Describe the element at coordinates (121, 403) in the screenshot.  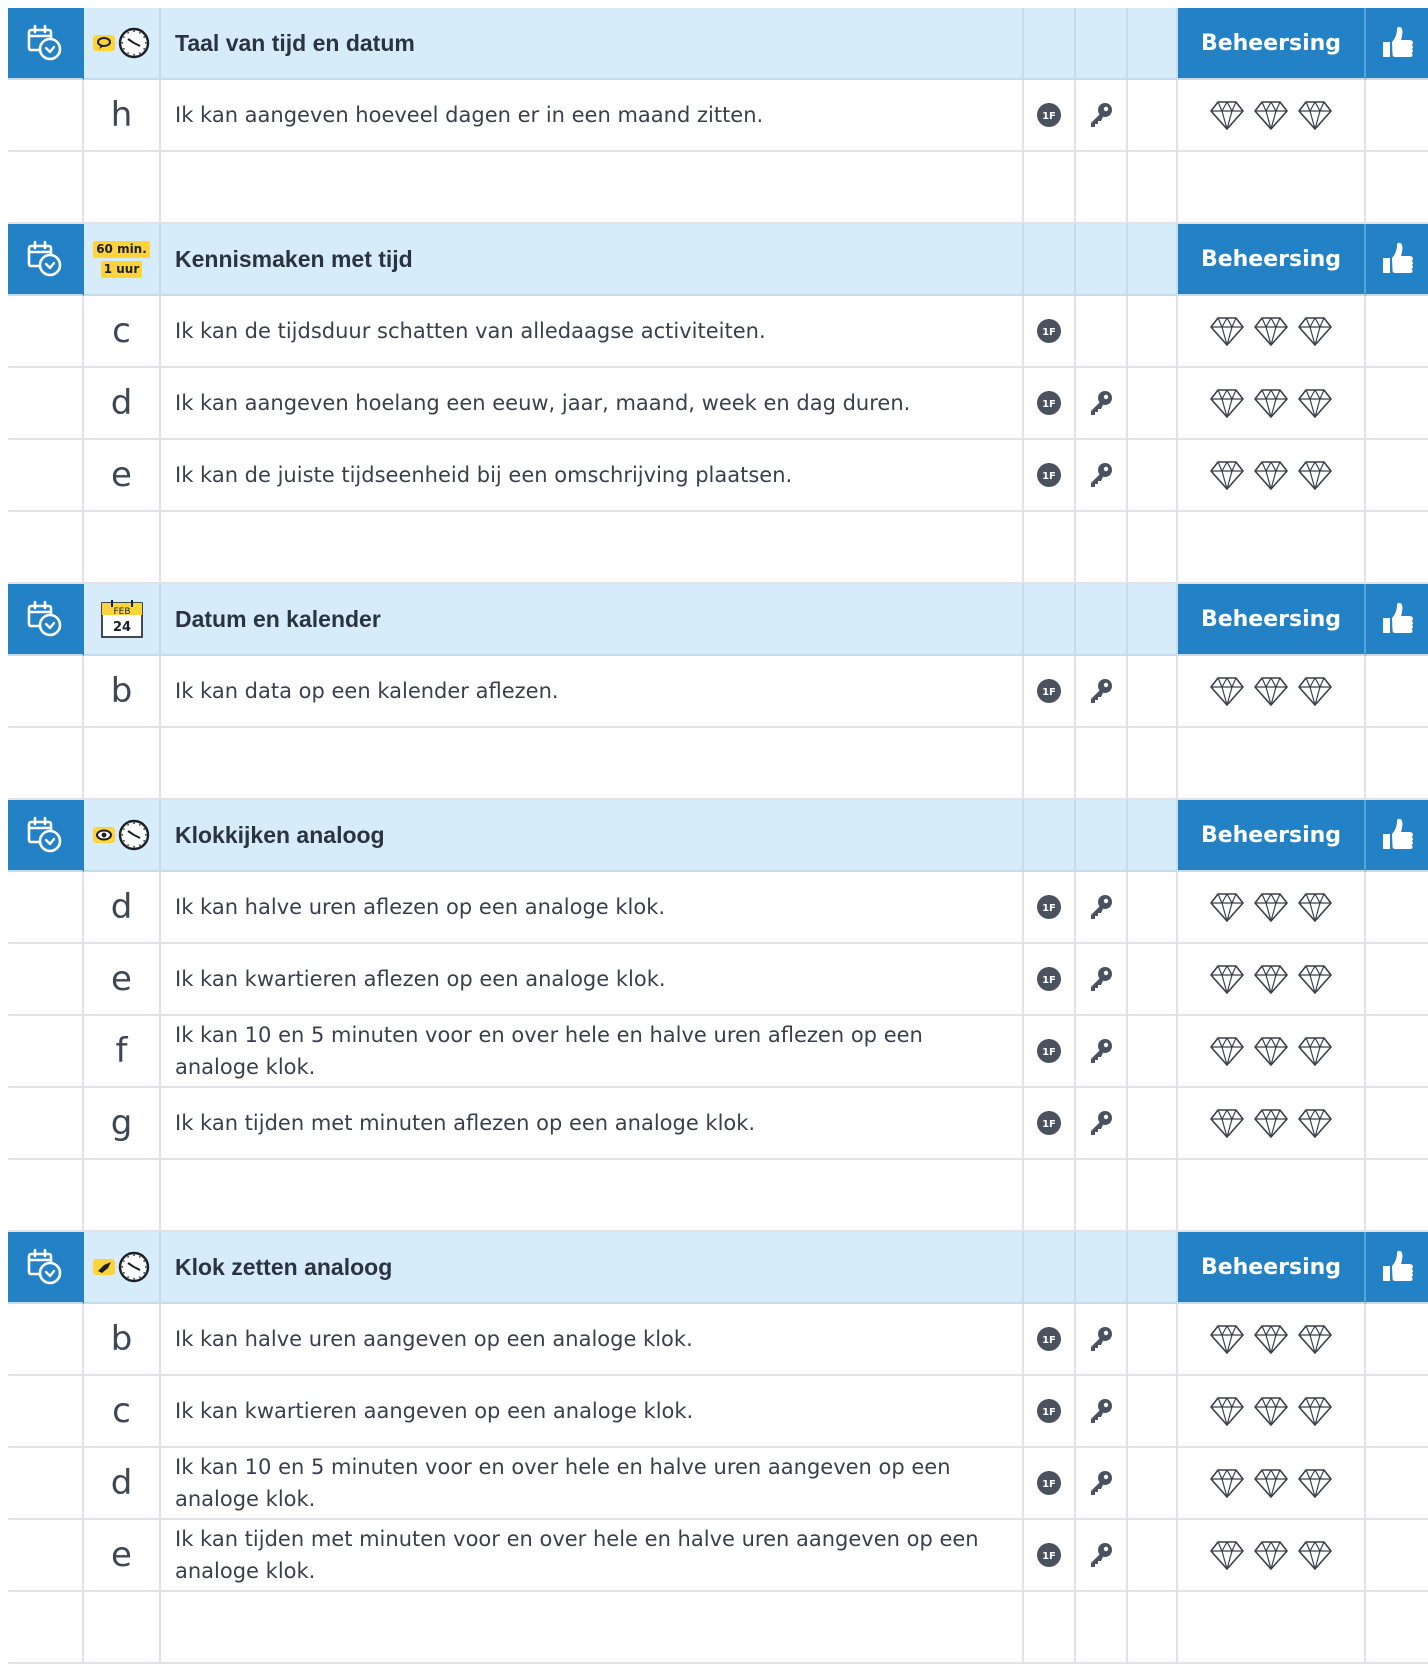
I see `goal-letter: d` at that location.